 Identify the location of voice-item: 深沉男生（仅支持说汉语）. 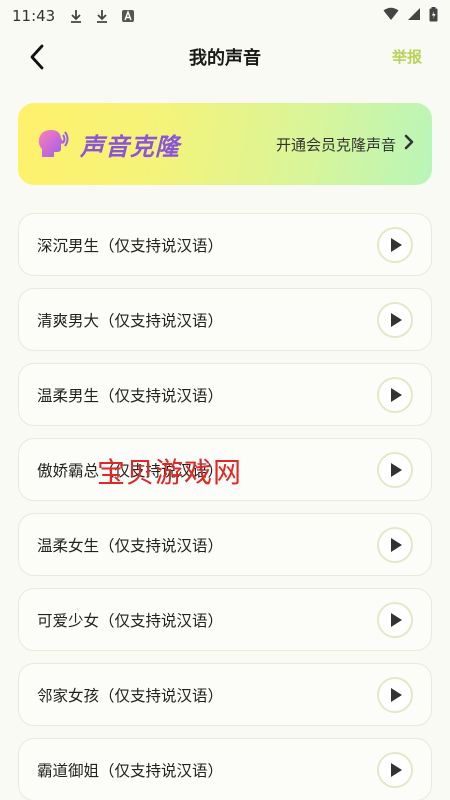
(225, 244).